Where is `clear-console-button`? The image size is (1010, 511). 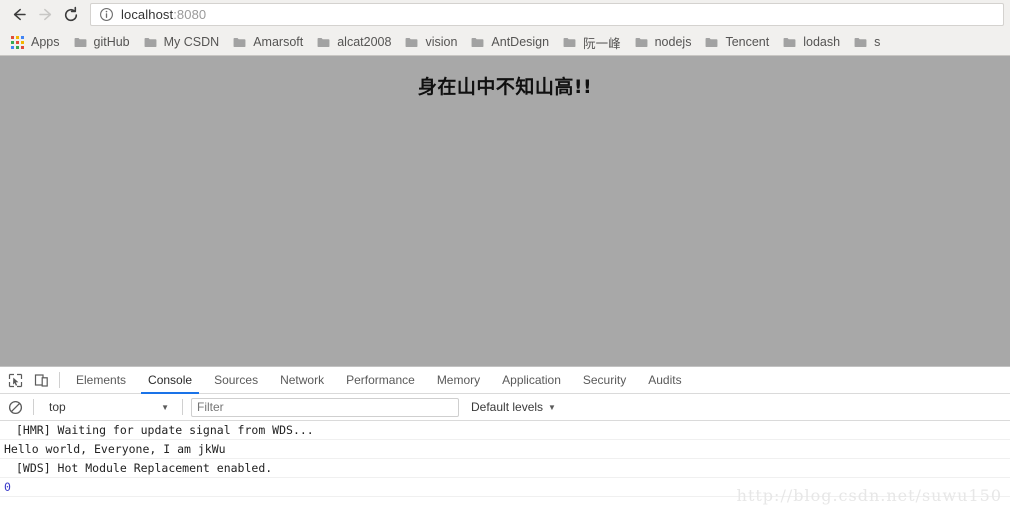 clear-console-button is located at coordinates (15, 407).